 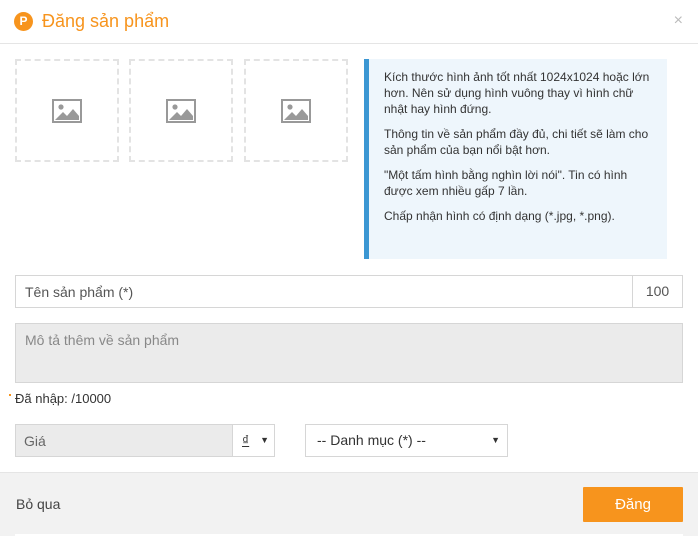 I want to click on description-char-count: Đã nhập: /10000, so click(x=60, y=398).